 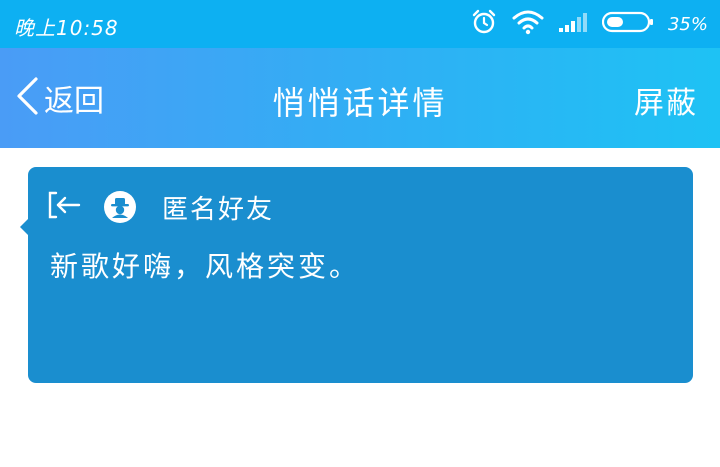 I want to click on reply-arrow-icon, so click(x=65, y=207).